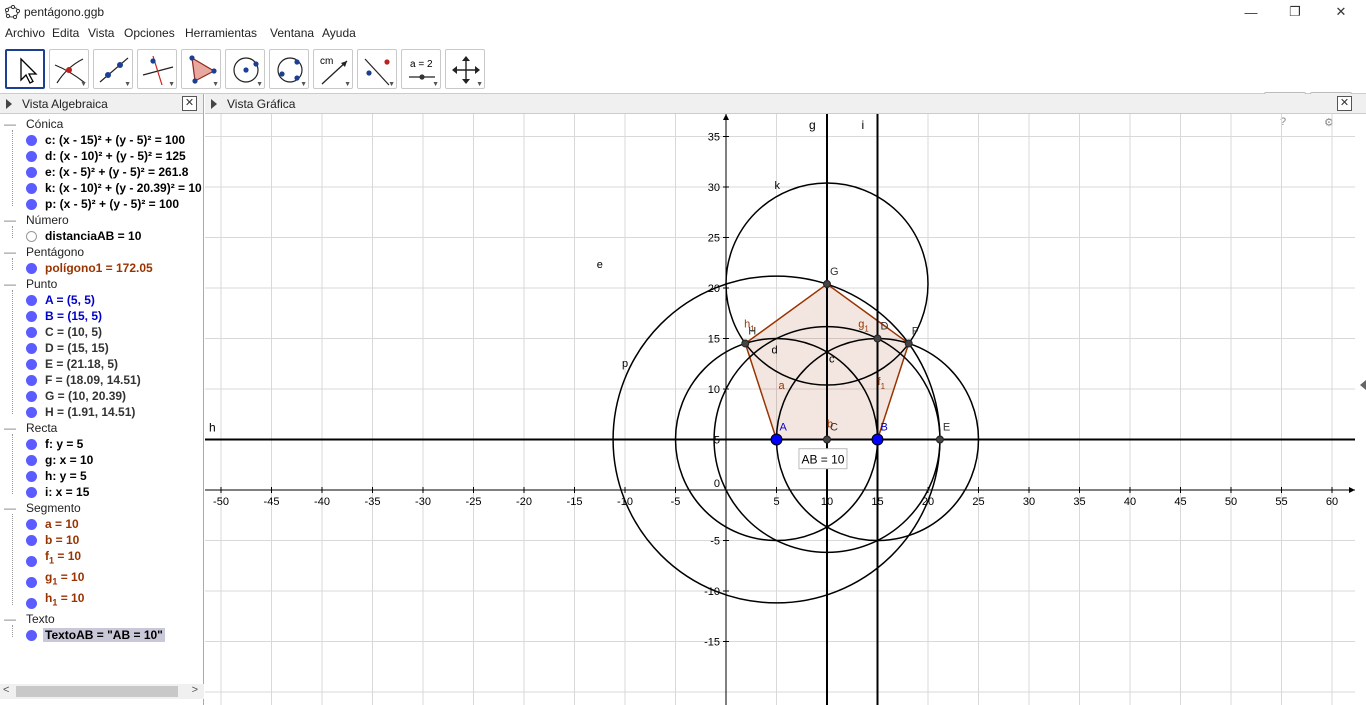 This screenshot has height=705, width=1366. Describe the element at coordinates (939, 439) in the screenshot. I see `point-E` at that location.